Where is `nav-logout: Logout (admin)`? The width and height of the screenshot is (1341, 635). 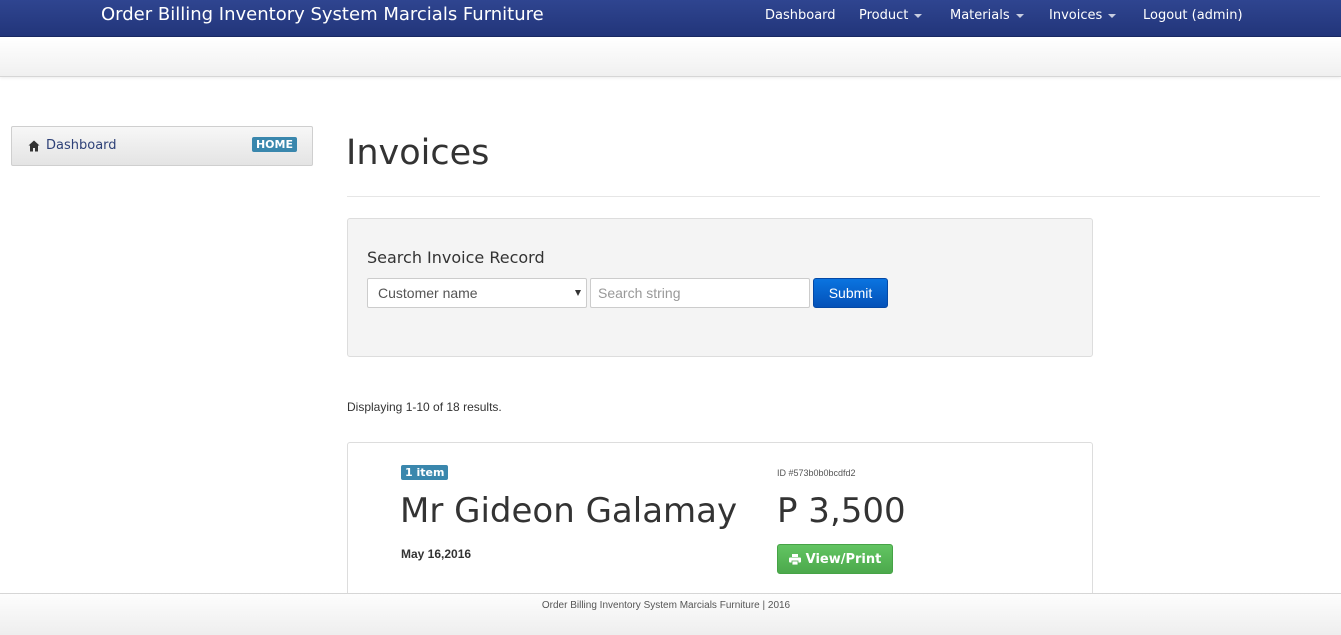
nav-logout: Logout (admin) is located at coordinates (1193, 15).